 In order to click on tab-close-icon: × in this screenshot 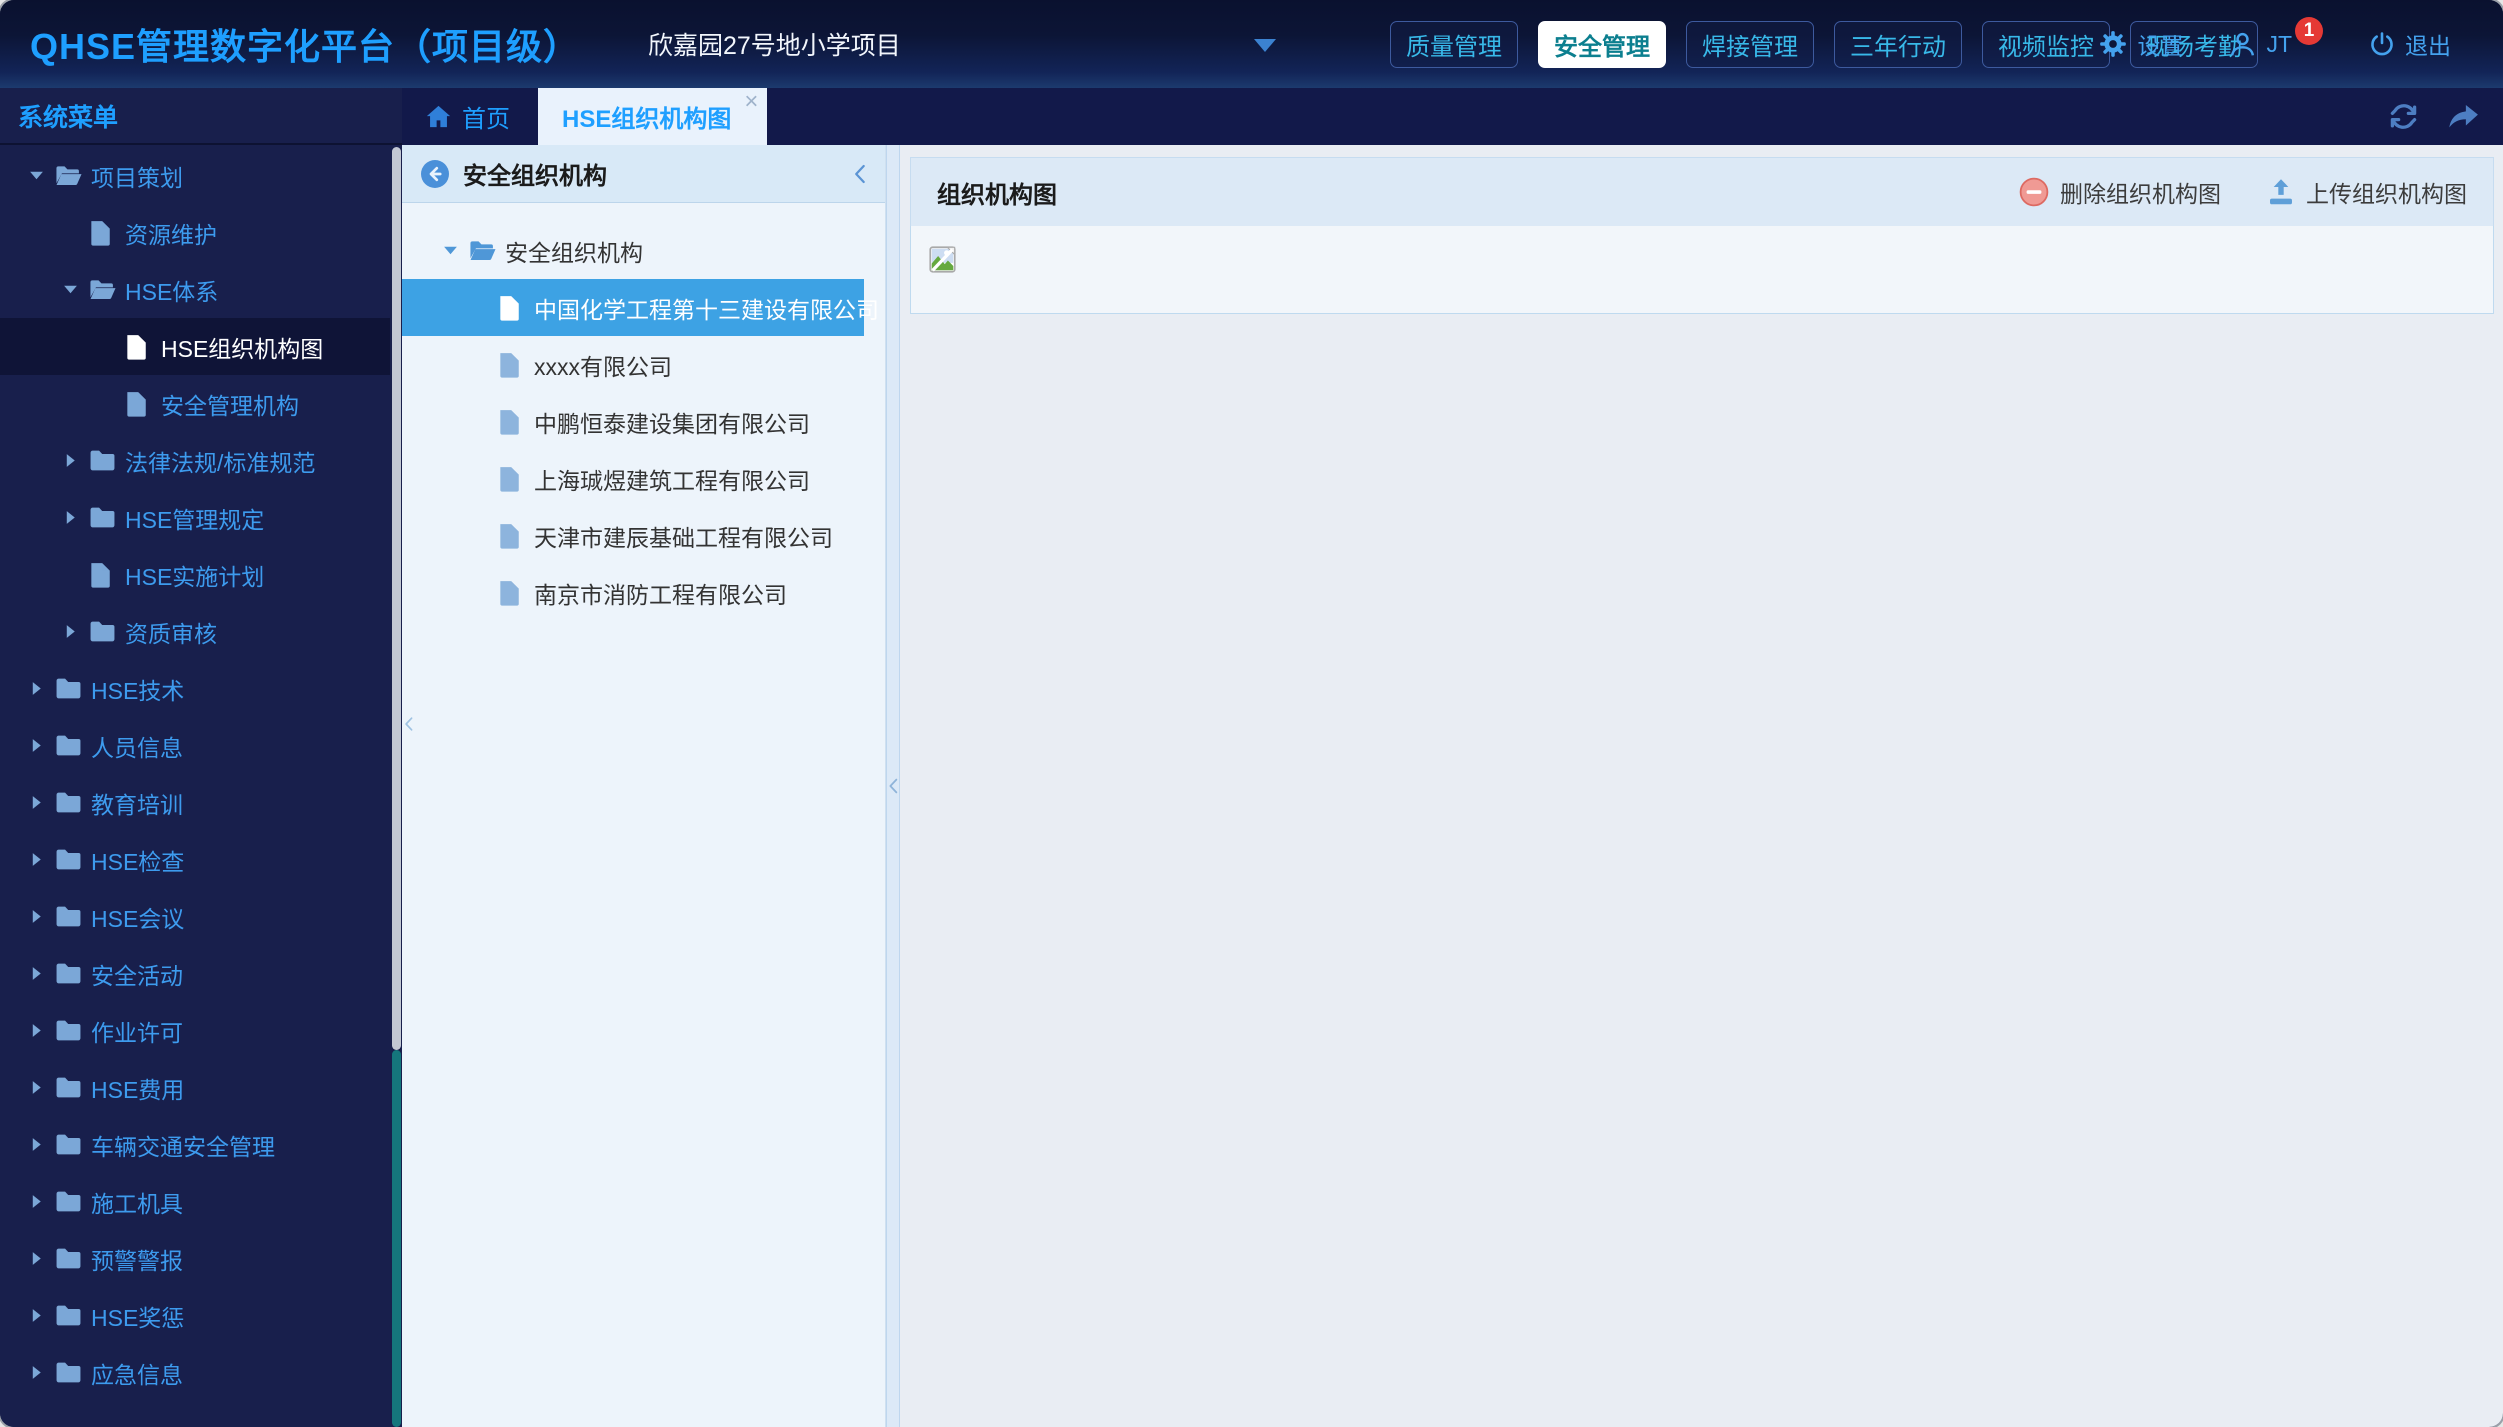, I will do `click(751, 102)`.